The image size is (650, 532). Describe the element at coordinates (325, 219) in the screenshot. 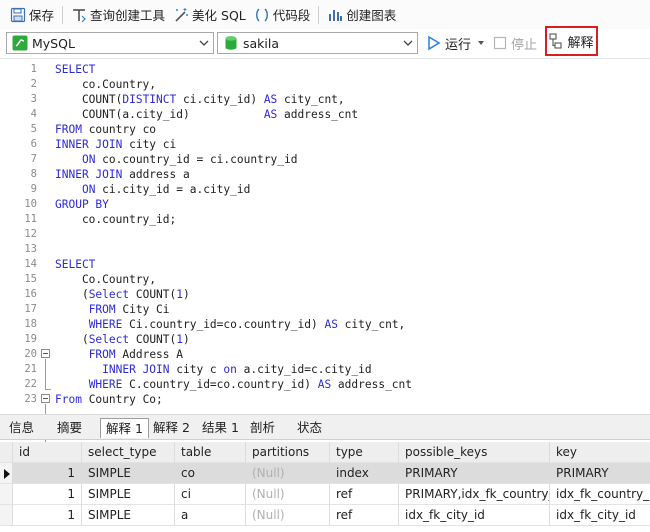

I see `code-line: 11 co.country_id;` at that location.